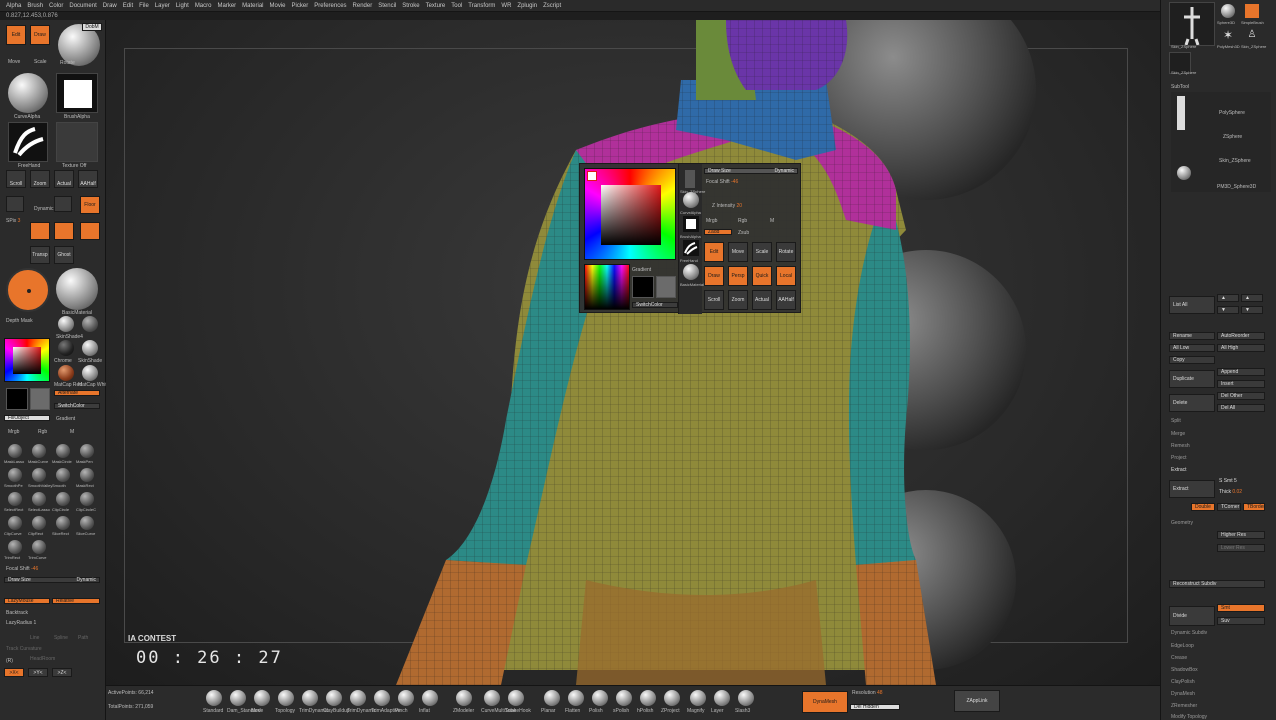 Image resolution: width=1276 pixels, height=720 pixels. What do you see at coordinates (162, 6) in the screenshot?
I see `menu-layer: Layer` at bounding box center [162, 6].